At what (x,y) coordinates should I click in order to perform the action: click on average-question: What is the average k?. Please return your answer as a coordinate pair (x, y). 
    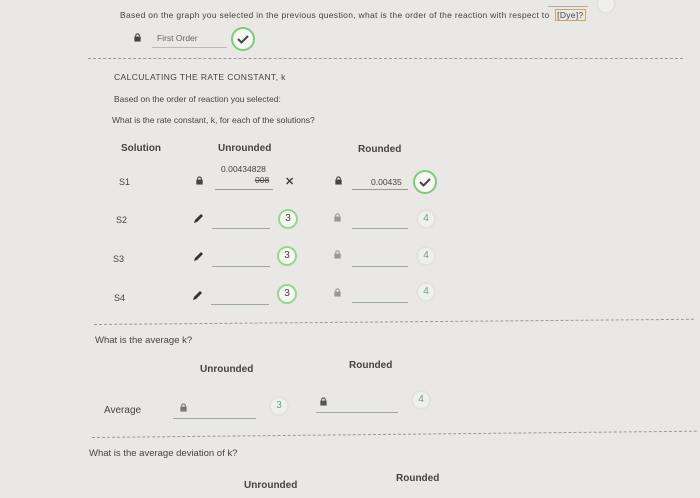
    Looking at the image, I should click on (144, 340).